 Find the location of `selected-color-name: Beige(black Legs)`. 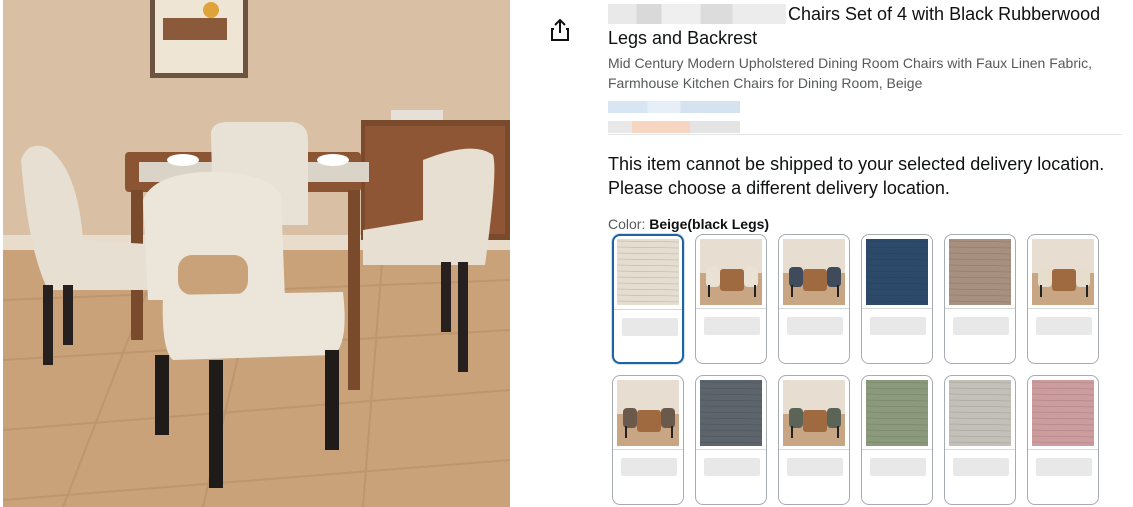

selected-color-name: Beige(black Legs) is located at coordinates (709, 224).